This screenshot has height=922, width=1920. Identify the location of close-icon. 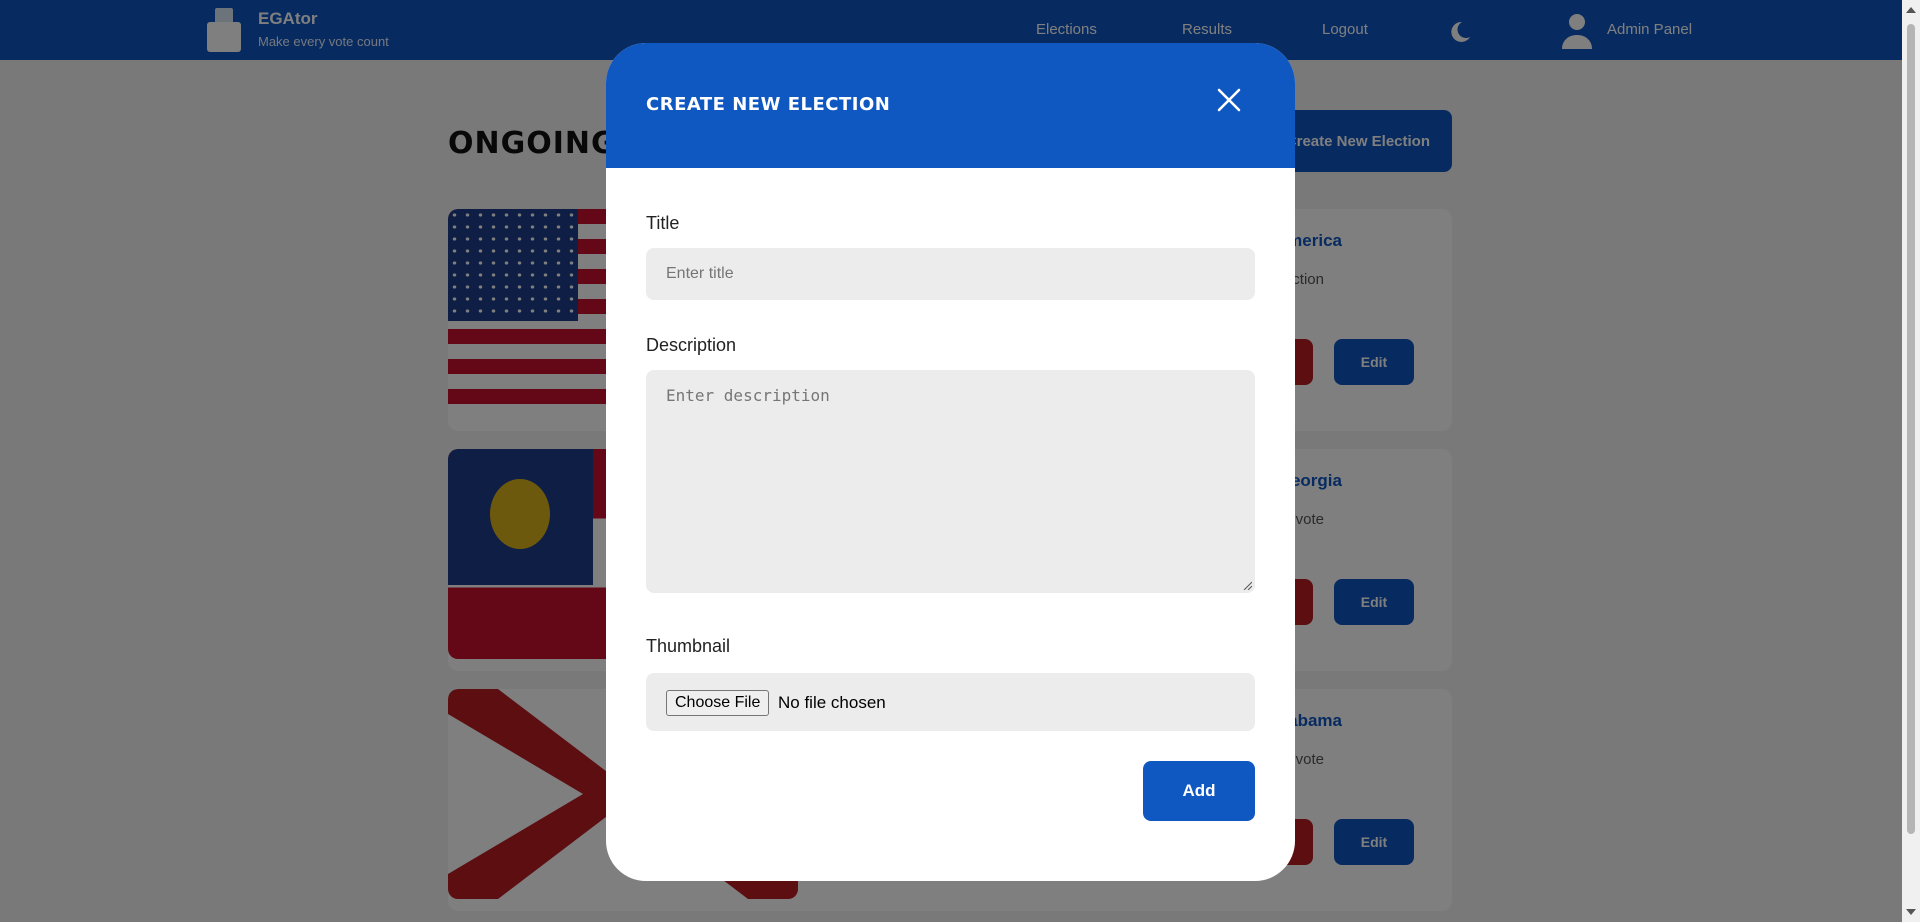
(1229, 100).